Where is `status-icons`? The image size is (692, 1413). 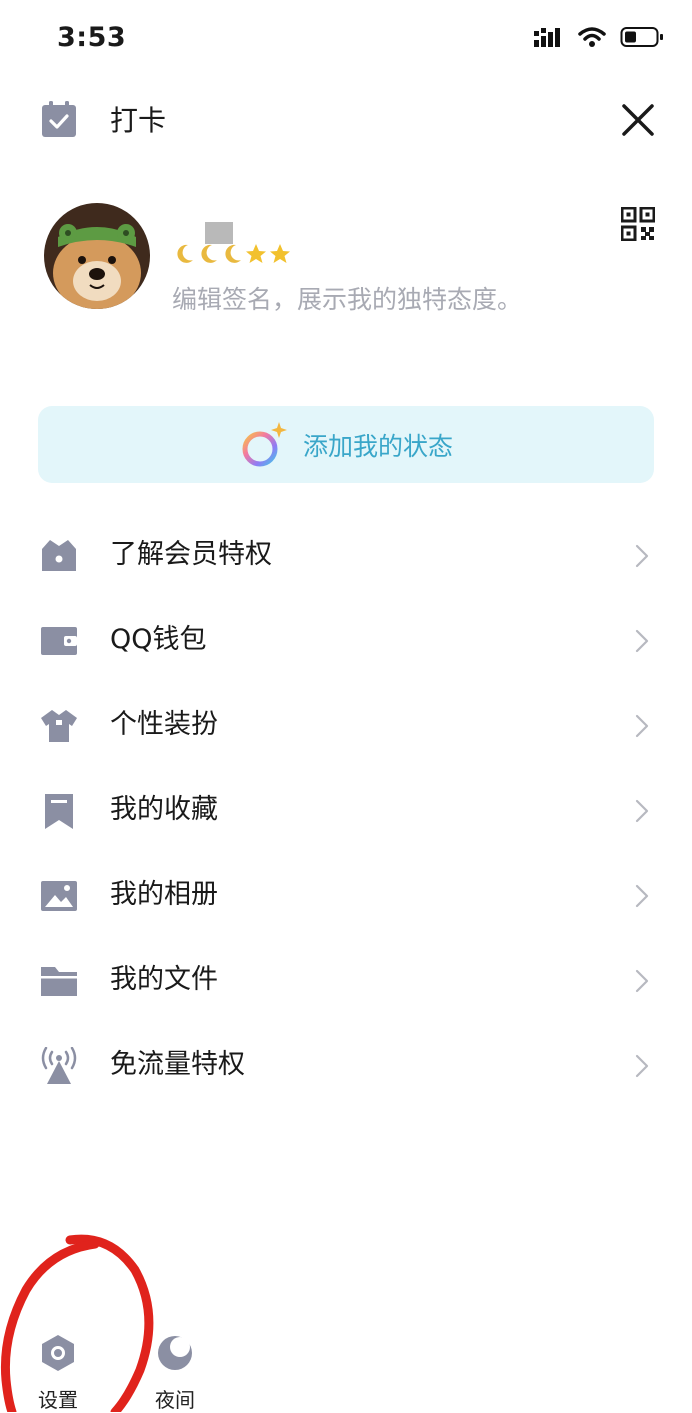
status-icons is located at coordinates (599, 37).